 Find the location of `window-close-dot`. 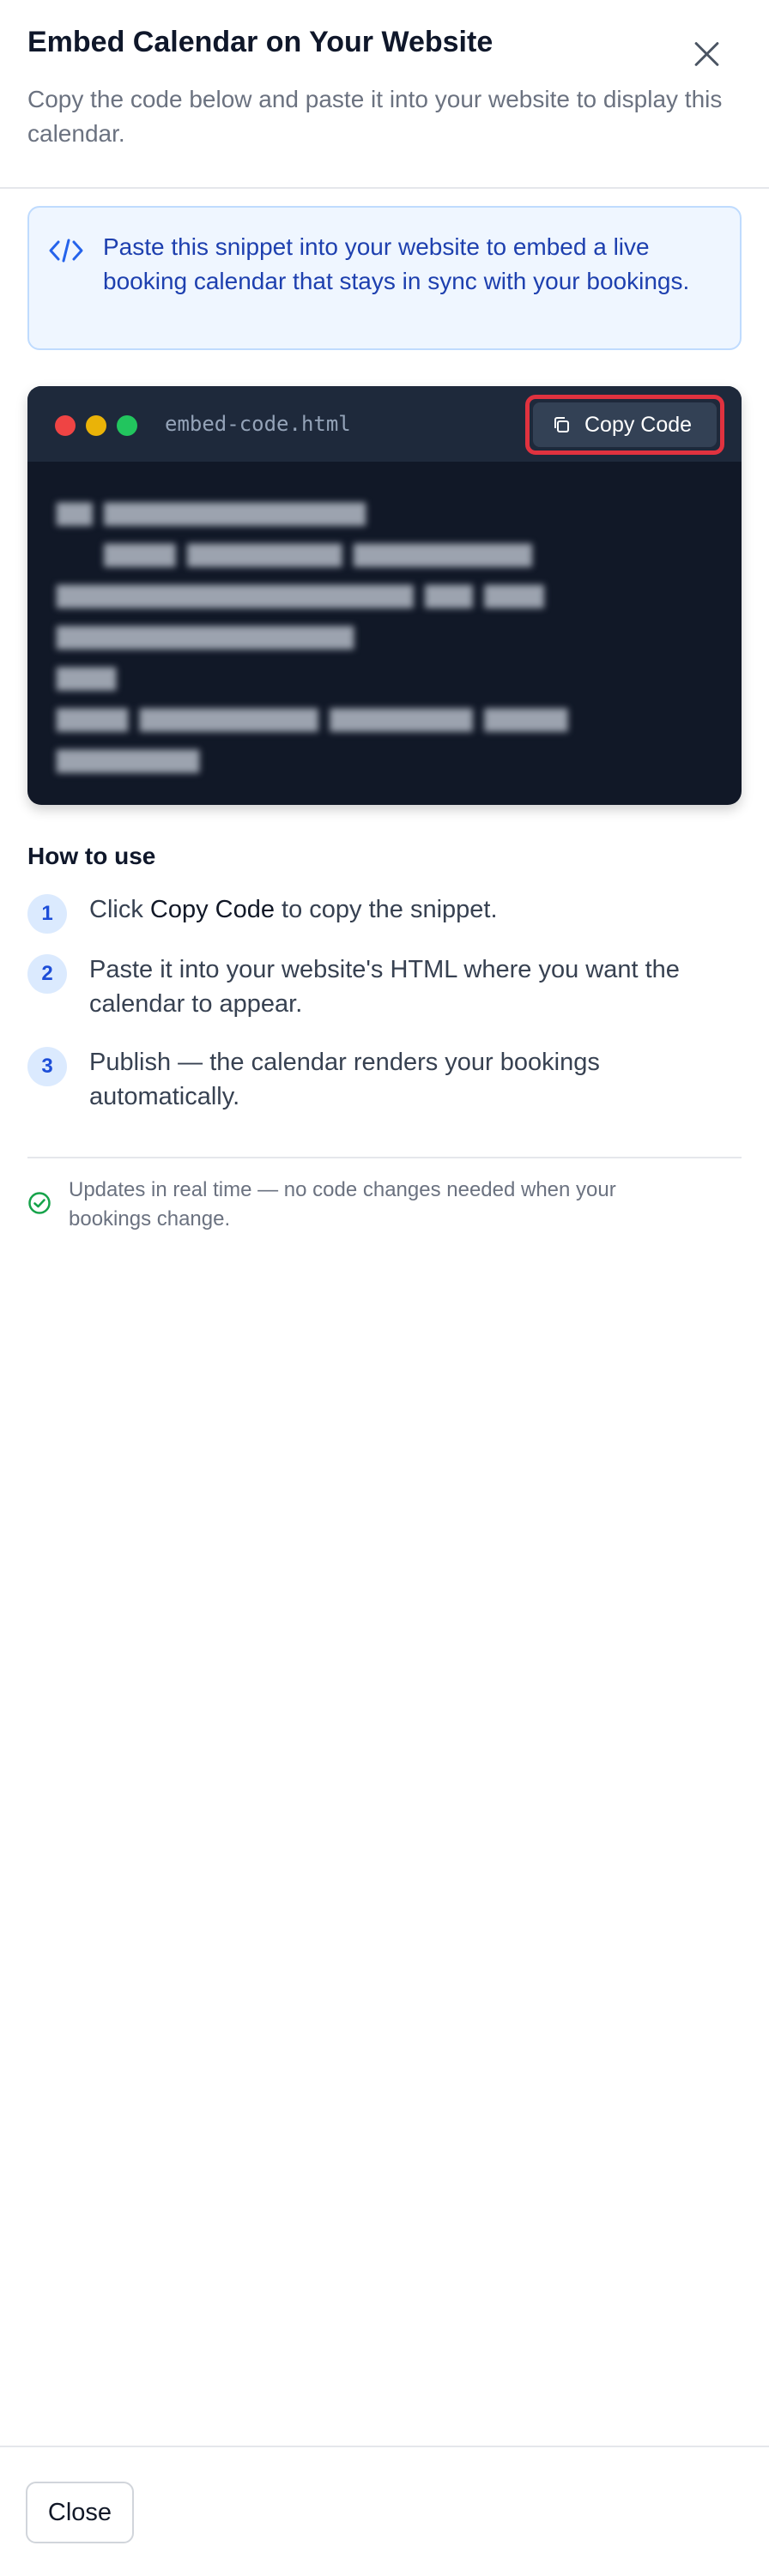

window-close-dot is located at coordinates (65, 425).